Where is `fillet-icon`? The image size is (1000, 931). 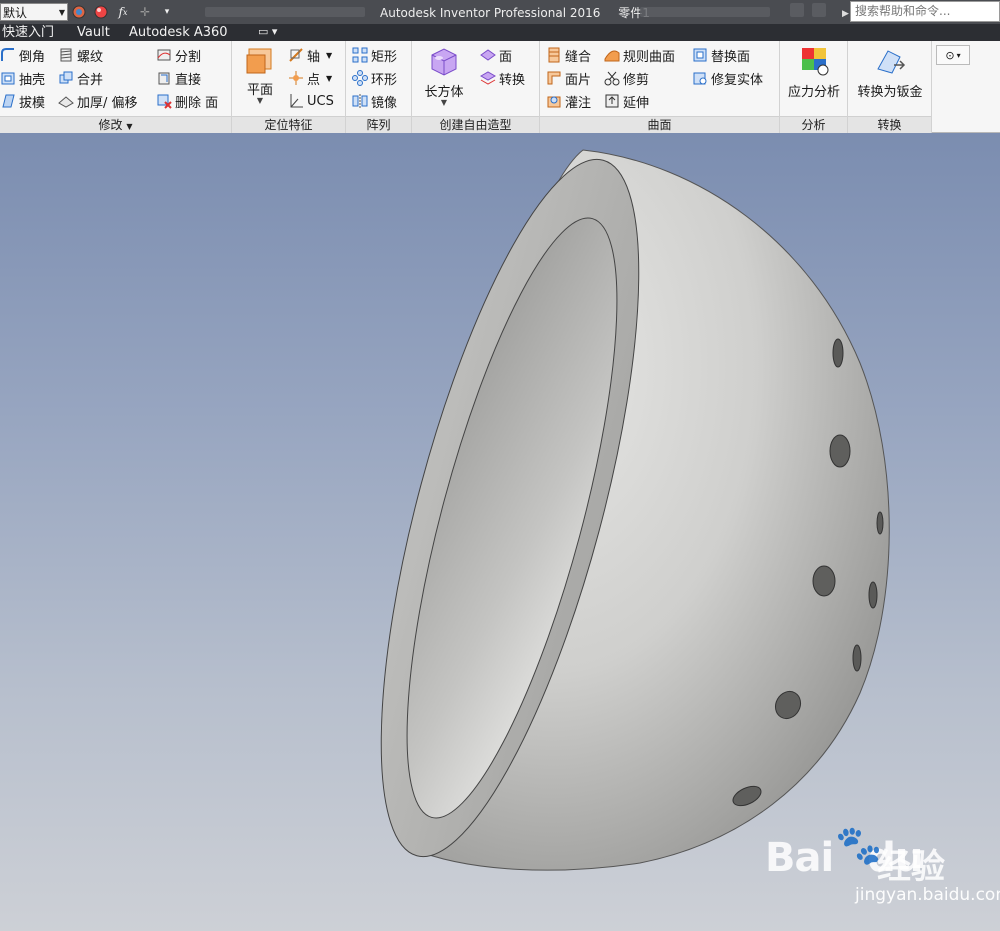 fillet-icon is located at coordinates (8, 55).